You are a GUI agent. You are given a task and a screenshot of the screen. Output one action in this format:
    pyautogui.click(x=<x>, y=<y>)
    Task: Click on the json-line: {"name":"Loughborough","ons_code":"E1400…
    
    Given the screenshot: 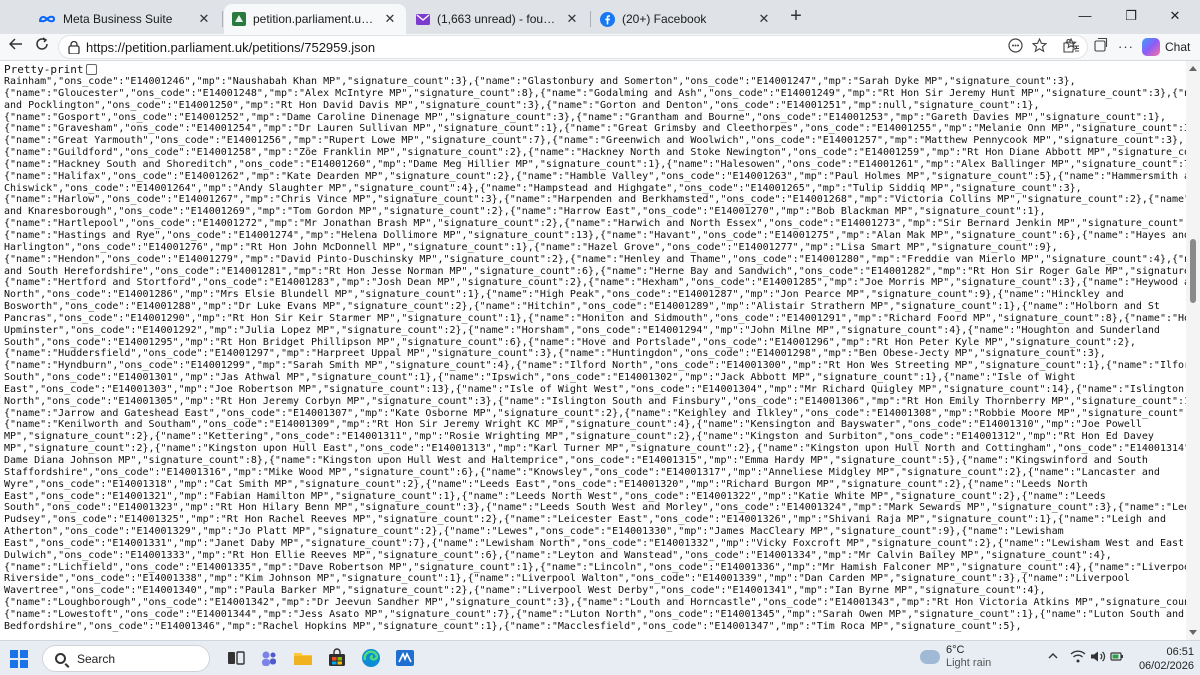 What is the action you would take?
    pyautogui.click(x=595, y=603)
    